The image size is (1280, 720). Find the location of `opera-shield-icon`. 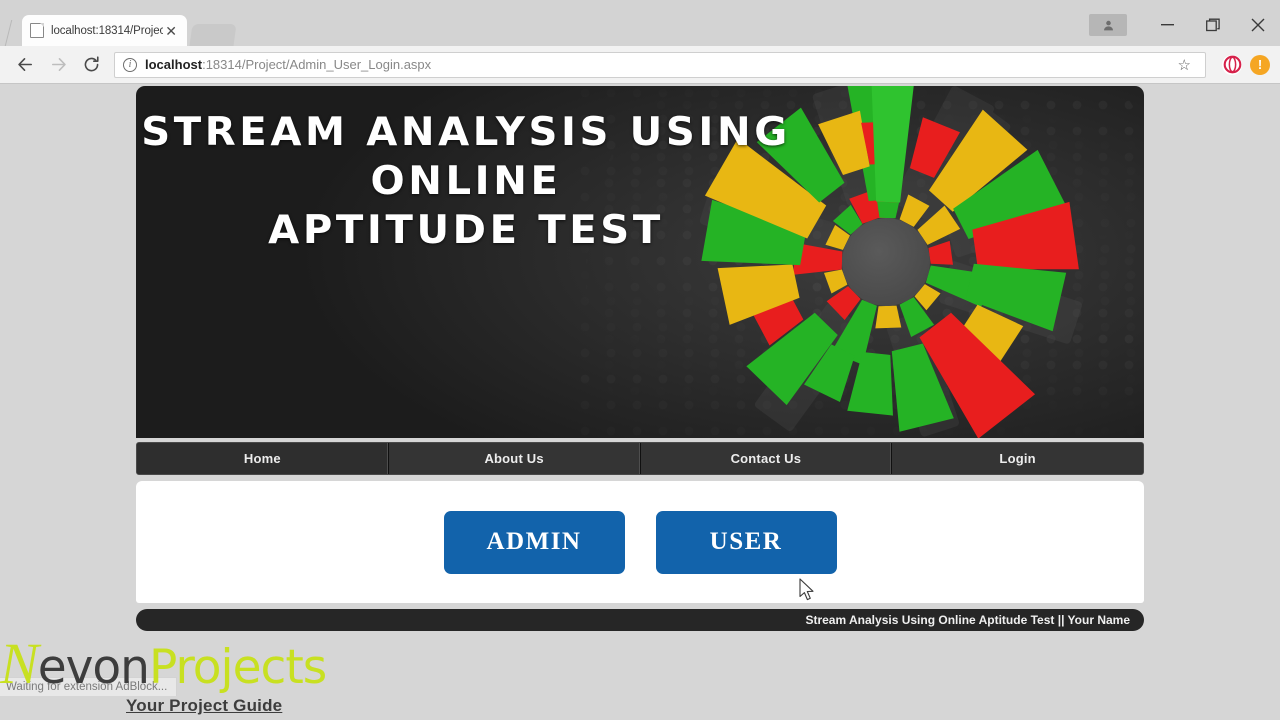

opera-shield-icon is located at coordinates (1232, 64).